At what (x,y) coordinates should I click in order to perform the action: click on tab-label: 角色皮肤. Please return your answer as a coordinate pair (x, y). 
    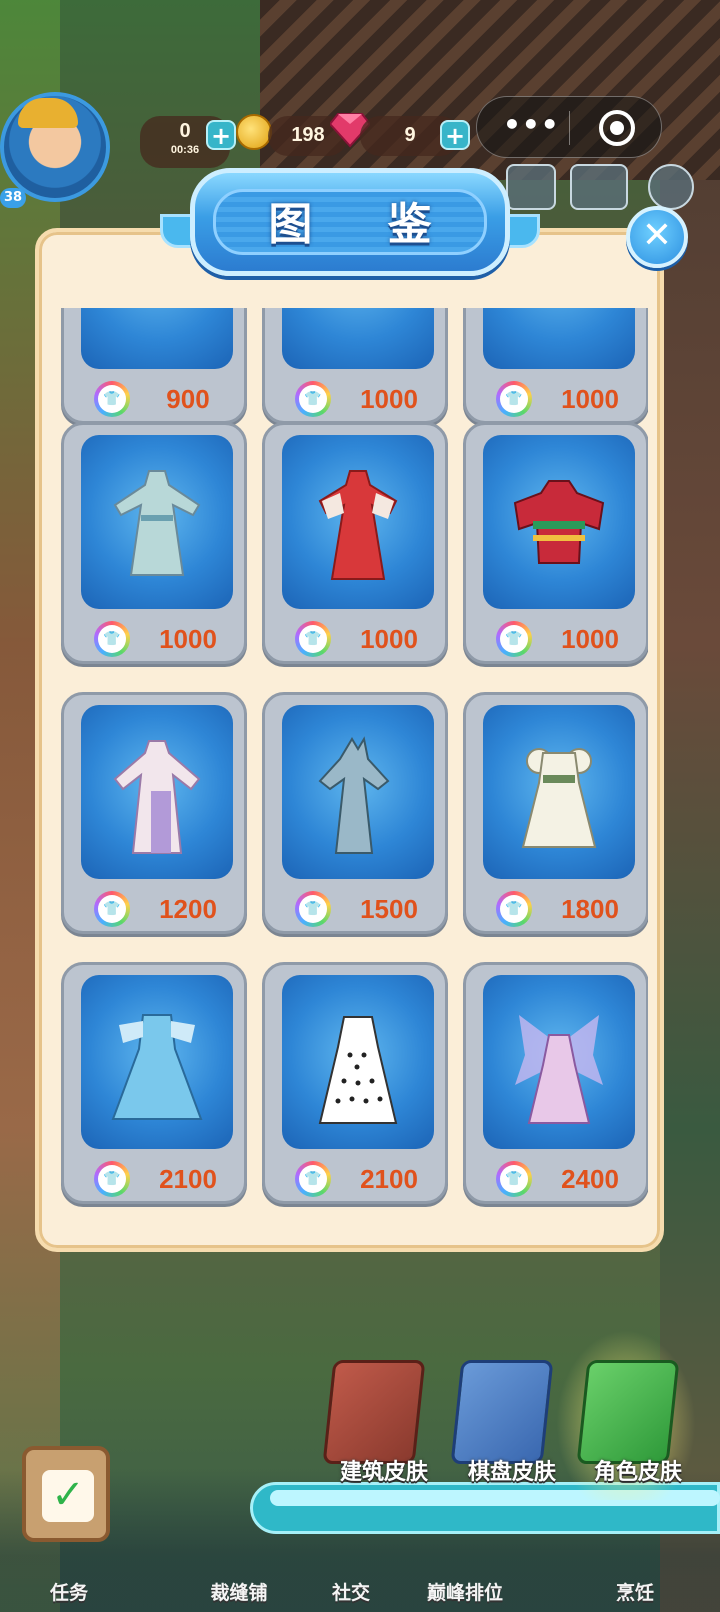
    Looking at the image, I should click on (637, 1472).